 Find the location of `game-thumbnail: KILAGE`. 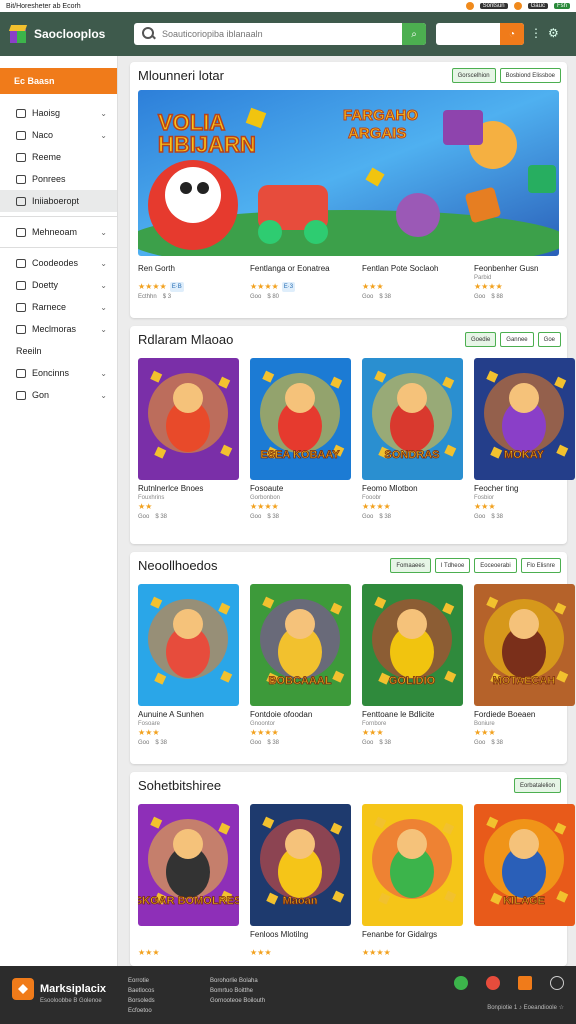

game-thumbnail: KILAGE is located at coordinates (524, 865).